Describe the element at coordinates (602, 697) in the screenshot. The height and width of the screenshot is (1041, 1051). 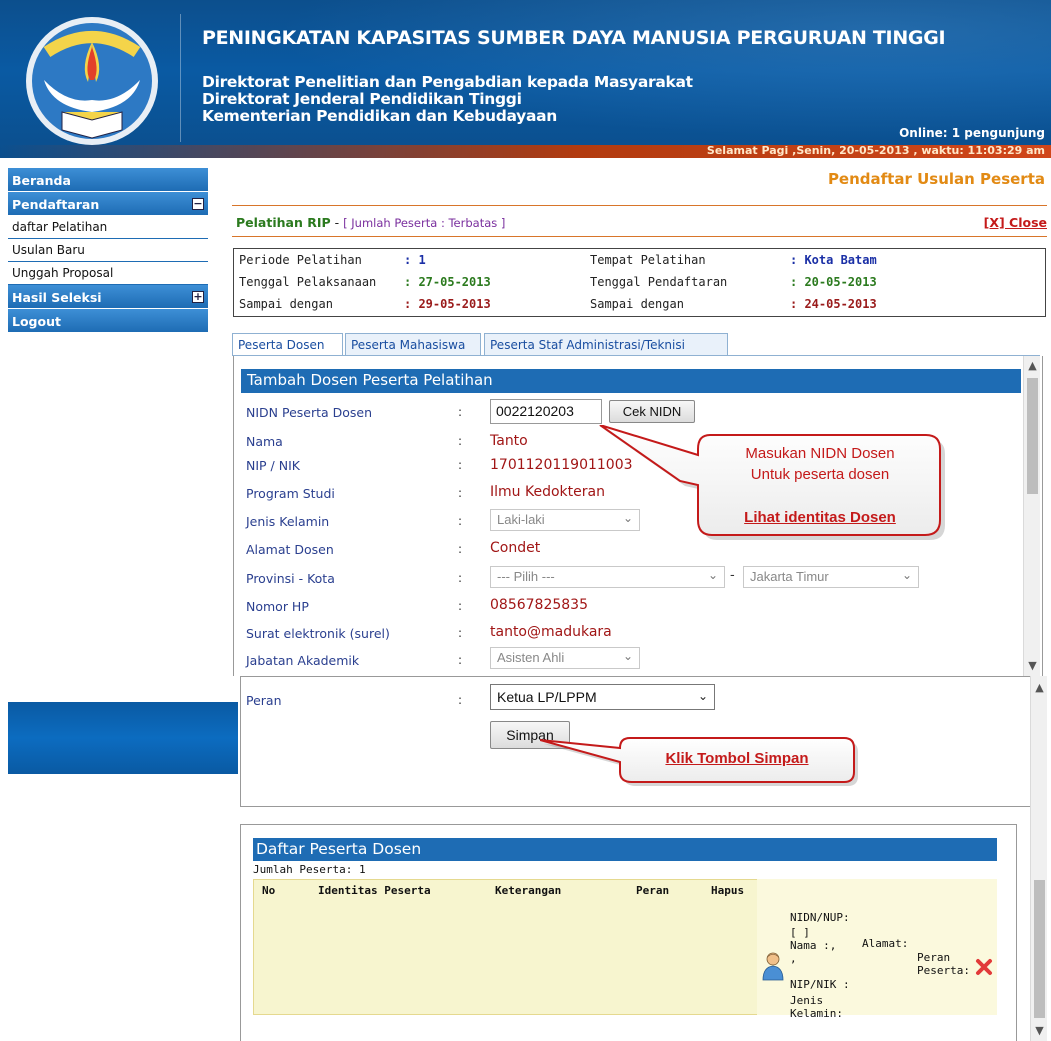
I see `peran-select: Ketua LP/LPPM ⌄` at that location.